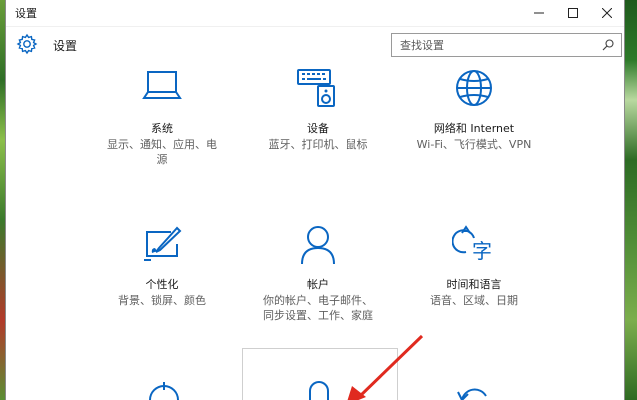  Describe the element at coordinates (385, 367) in the screenshot. I see `annotation-arrow` at that location.